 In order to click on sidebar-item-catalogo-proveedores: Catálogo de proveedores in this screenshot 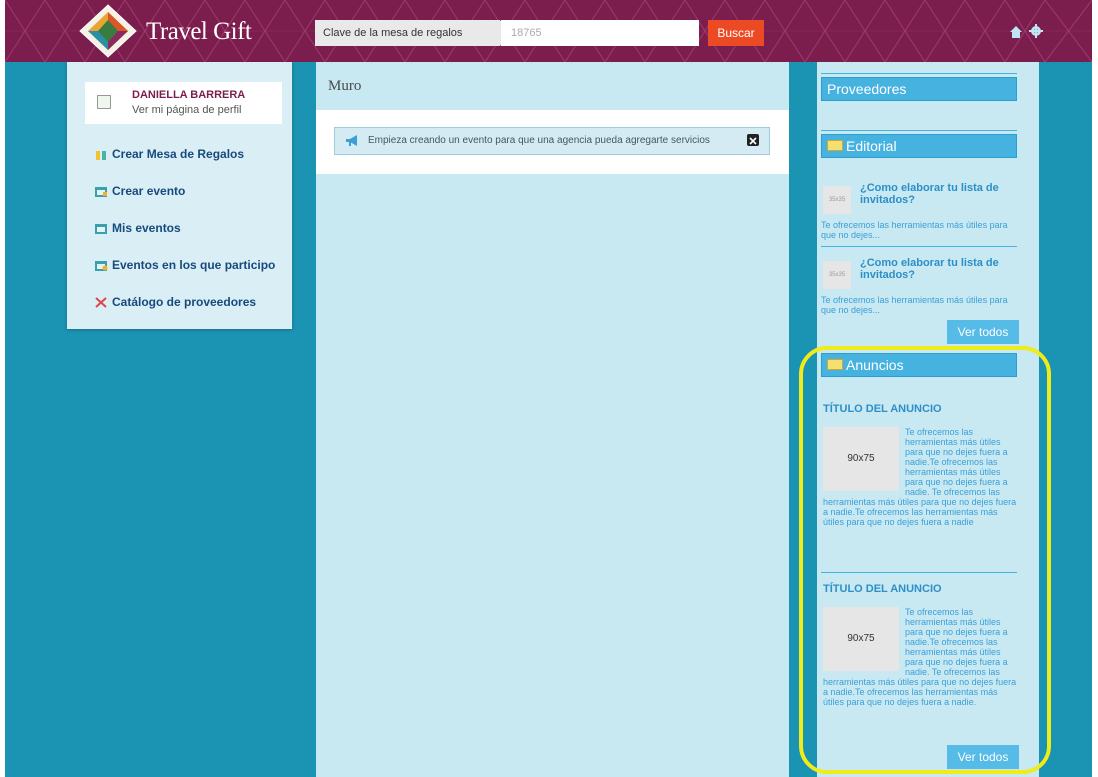, I will do `click(179, 304)`.